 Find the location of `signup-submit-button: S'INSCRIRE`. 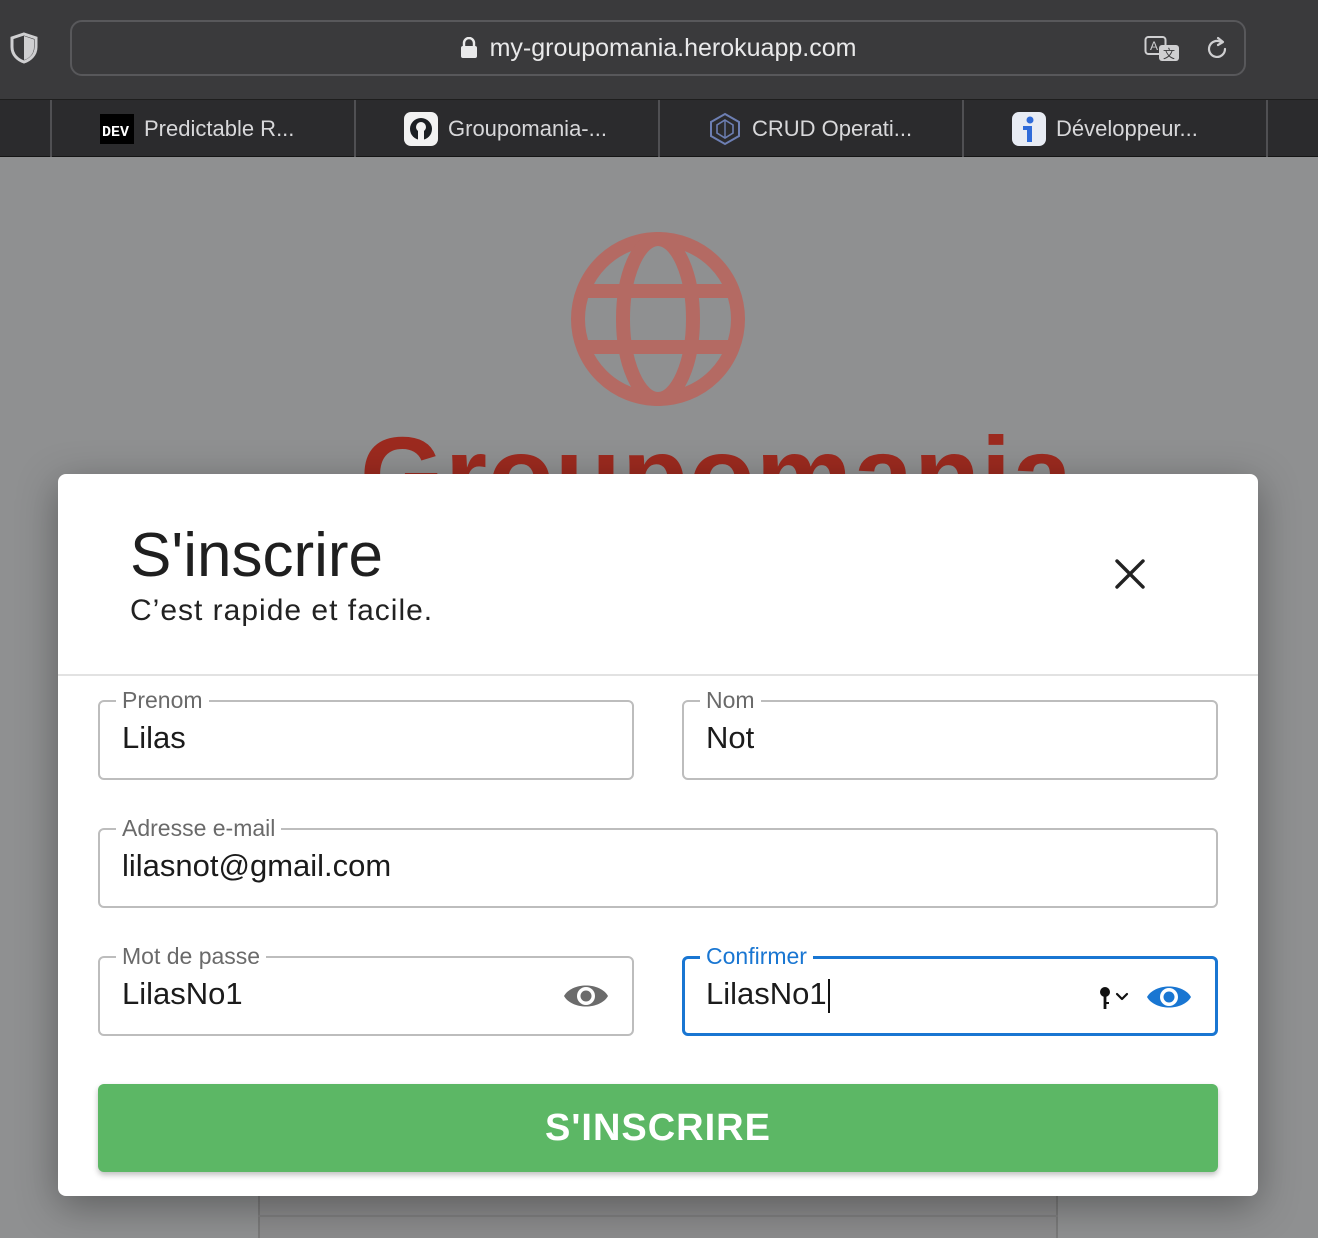

signup-submit-button: S'INSCRIRE is located at coordinates (658, 1128).